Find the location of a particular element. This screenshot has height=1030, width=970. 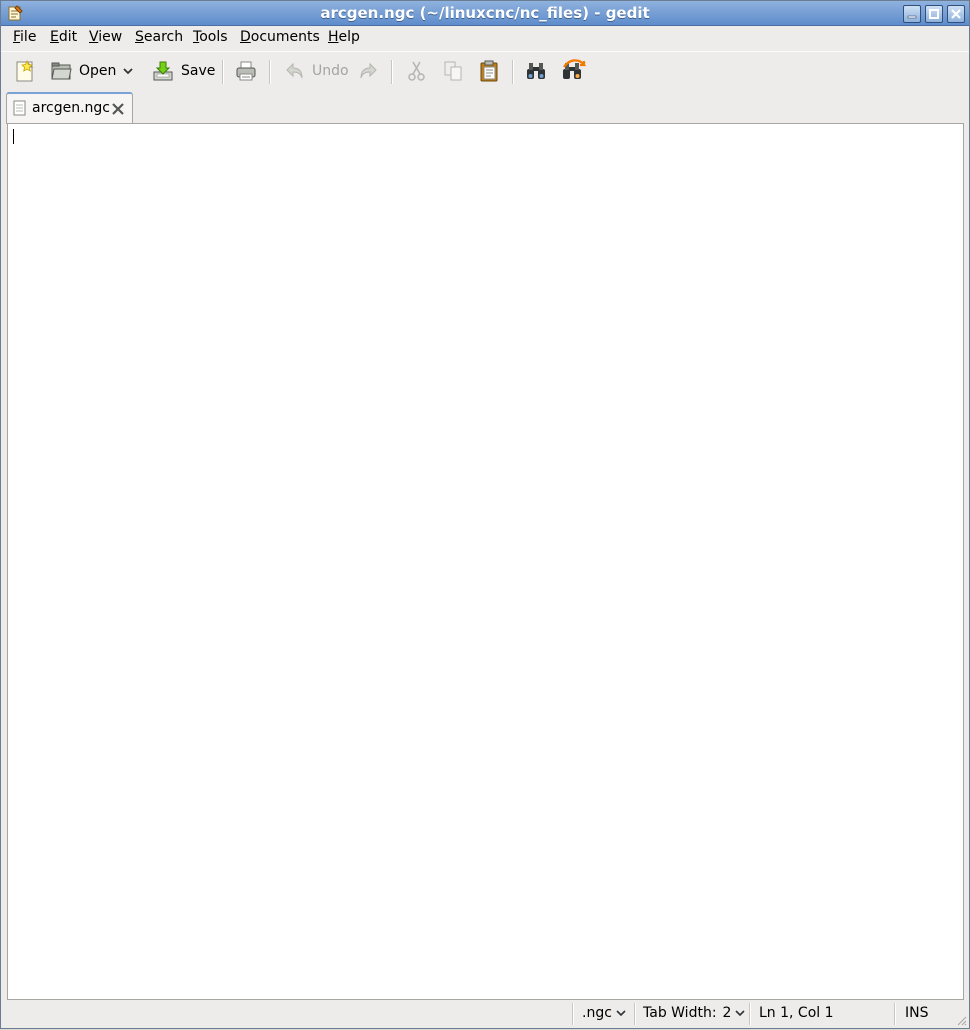

tab-label: arcgen.ngc is located at coordinates (71, 108).